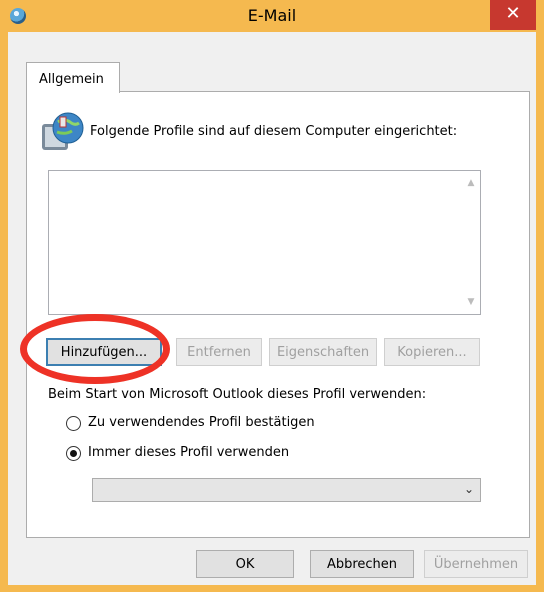 The image size is (544, 592). I want to click on close-button: ✕, so click(513, 15).